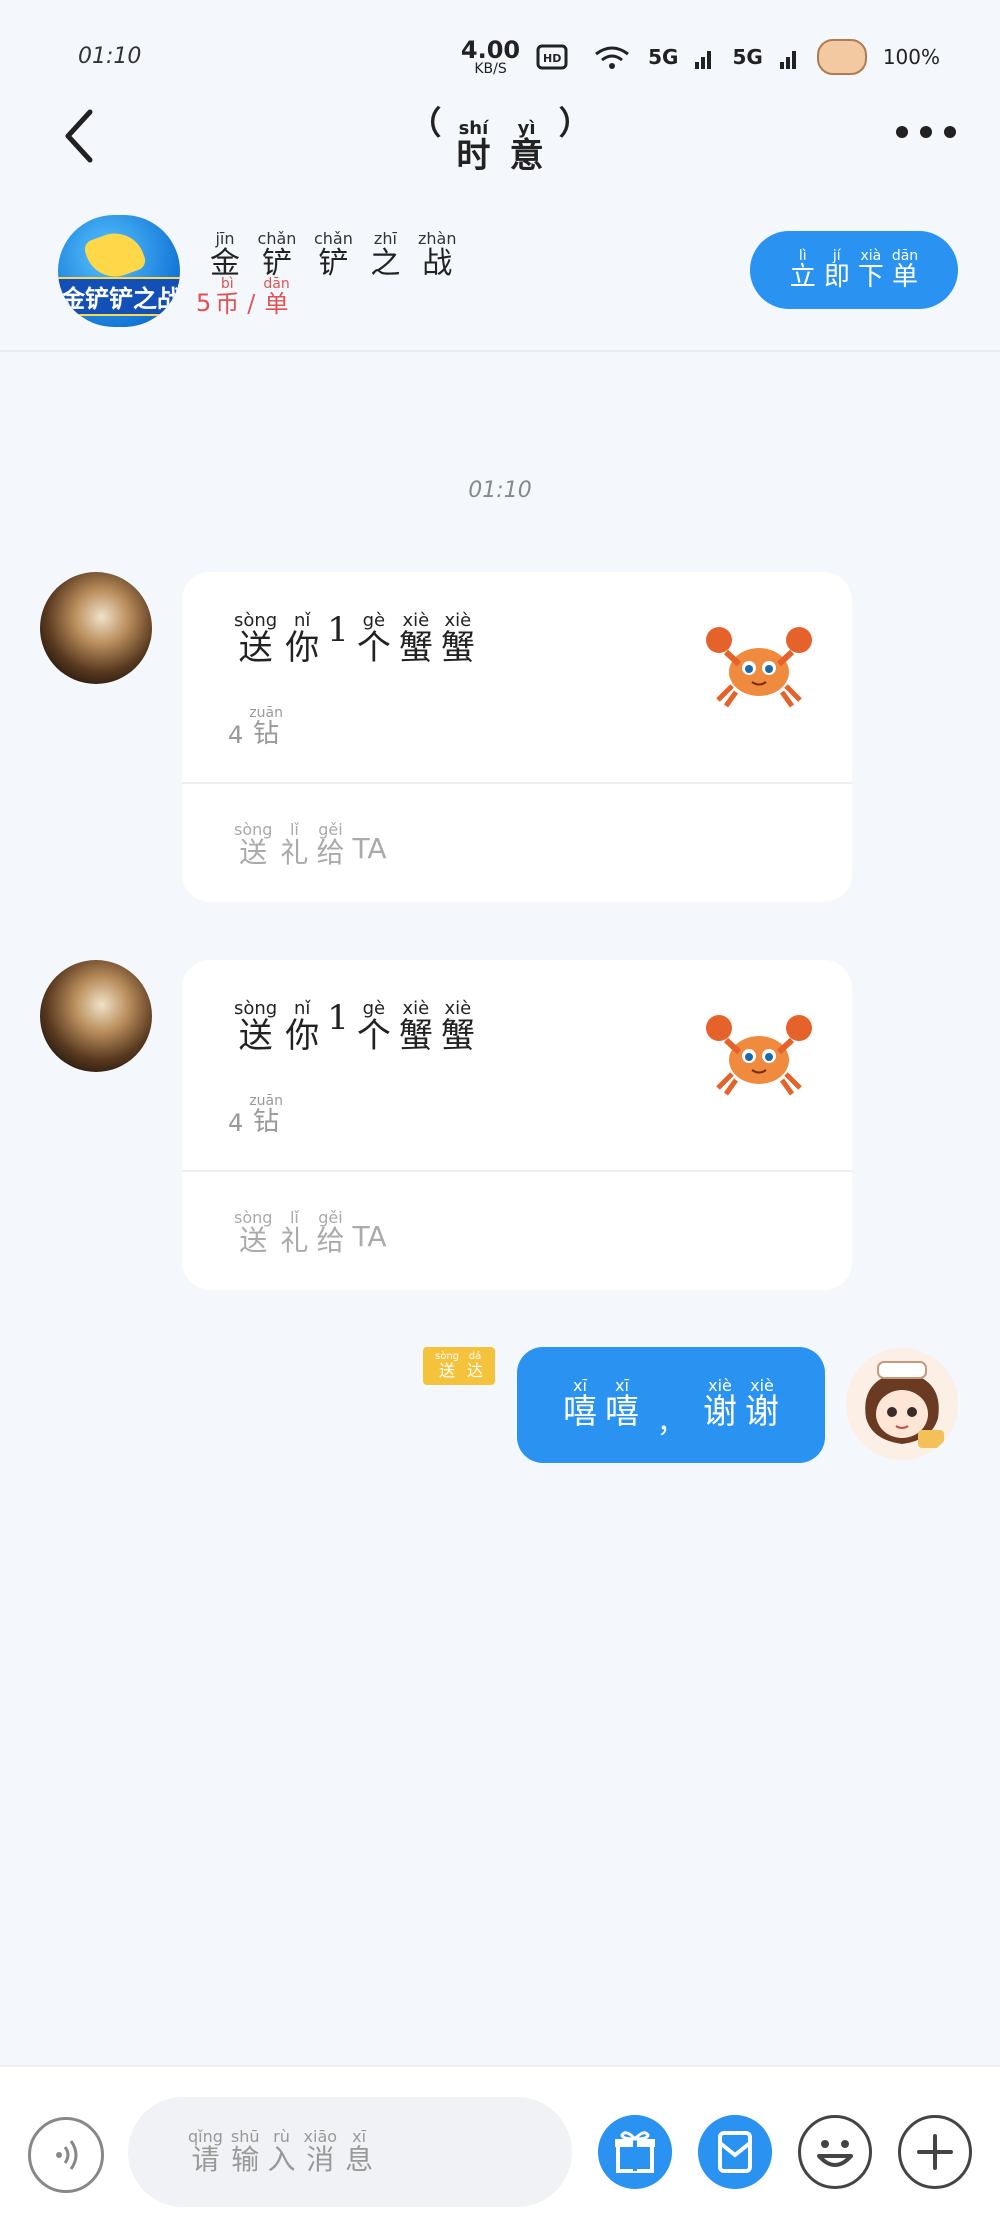  I want to click on svg-text: HD, so click(552, 58).